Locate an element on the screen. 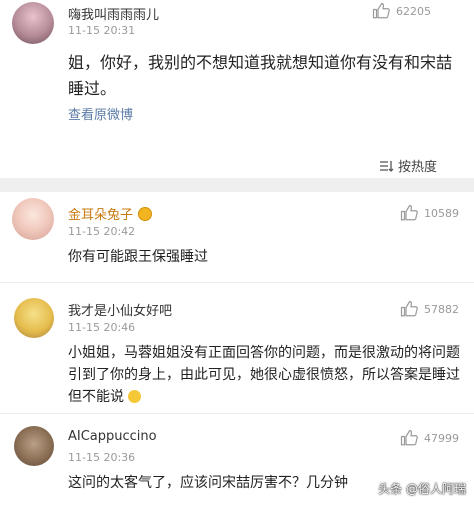 The image size is (474, 507). section-divider is located at coordinates (237, 185).